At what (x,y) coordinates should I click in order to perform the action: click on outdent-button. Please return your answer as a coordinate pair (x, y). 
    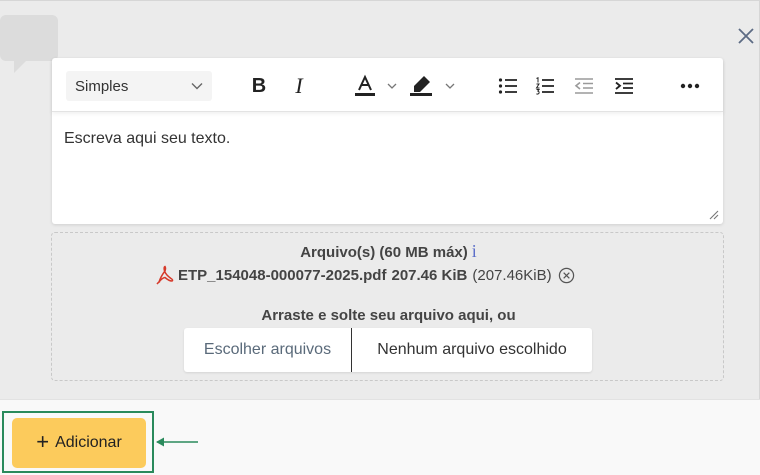
    Looking at the image, I should click on (584, 86).